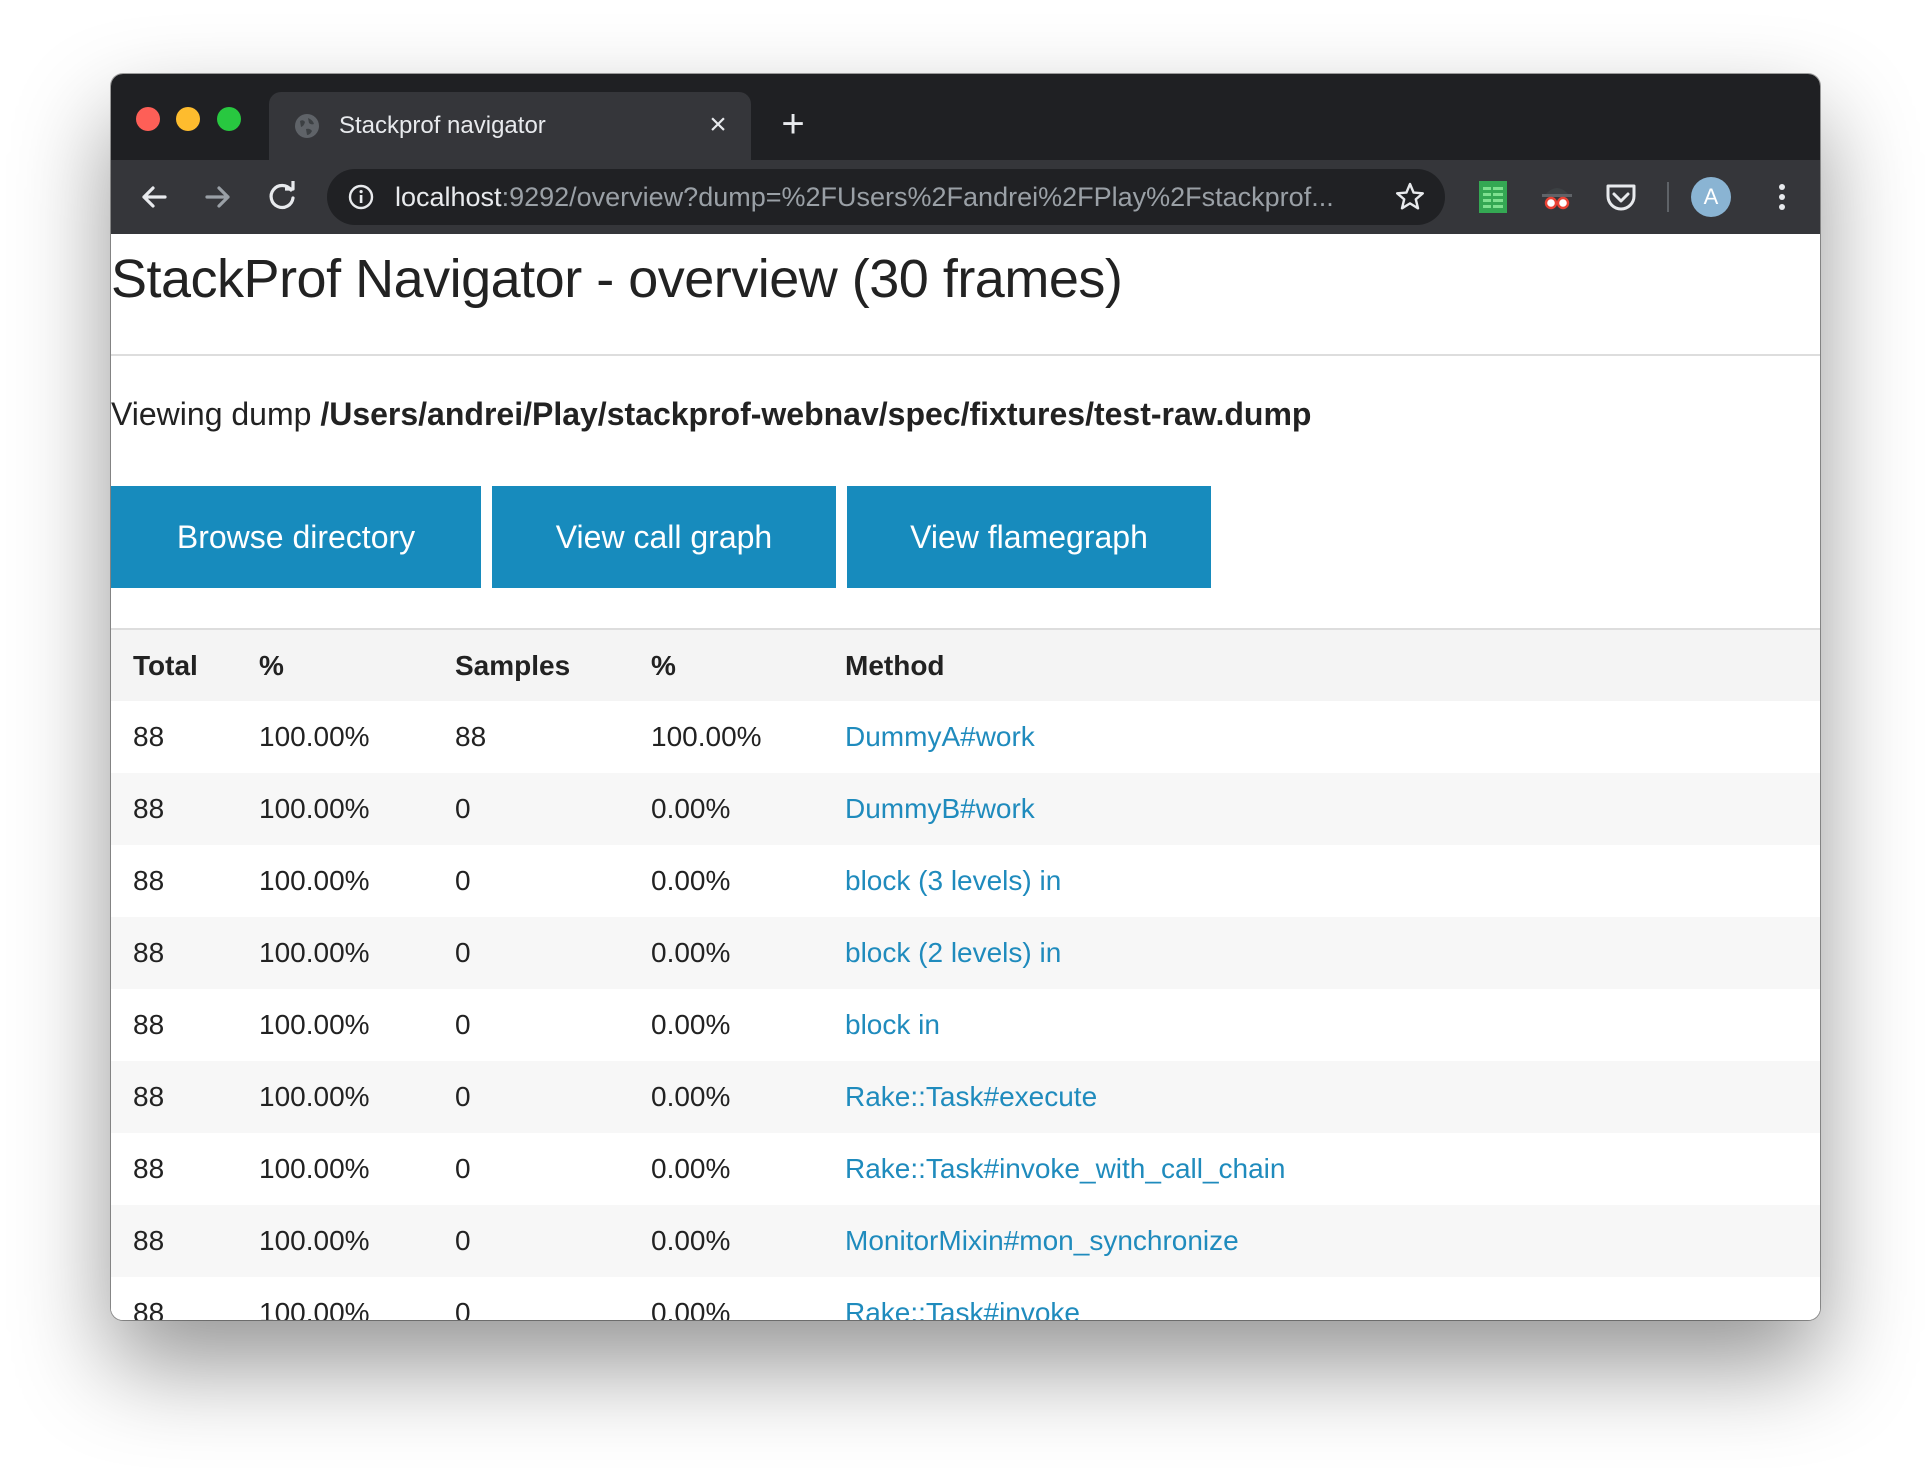  Describe the element at coordinates (965, 117) in the screenshot. I see `tab-bar: Stackprof navigator × +` at that location.